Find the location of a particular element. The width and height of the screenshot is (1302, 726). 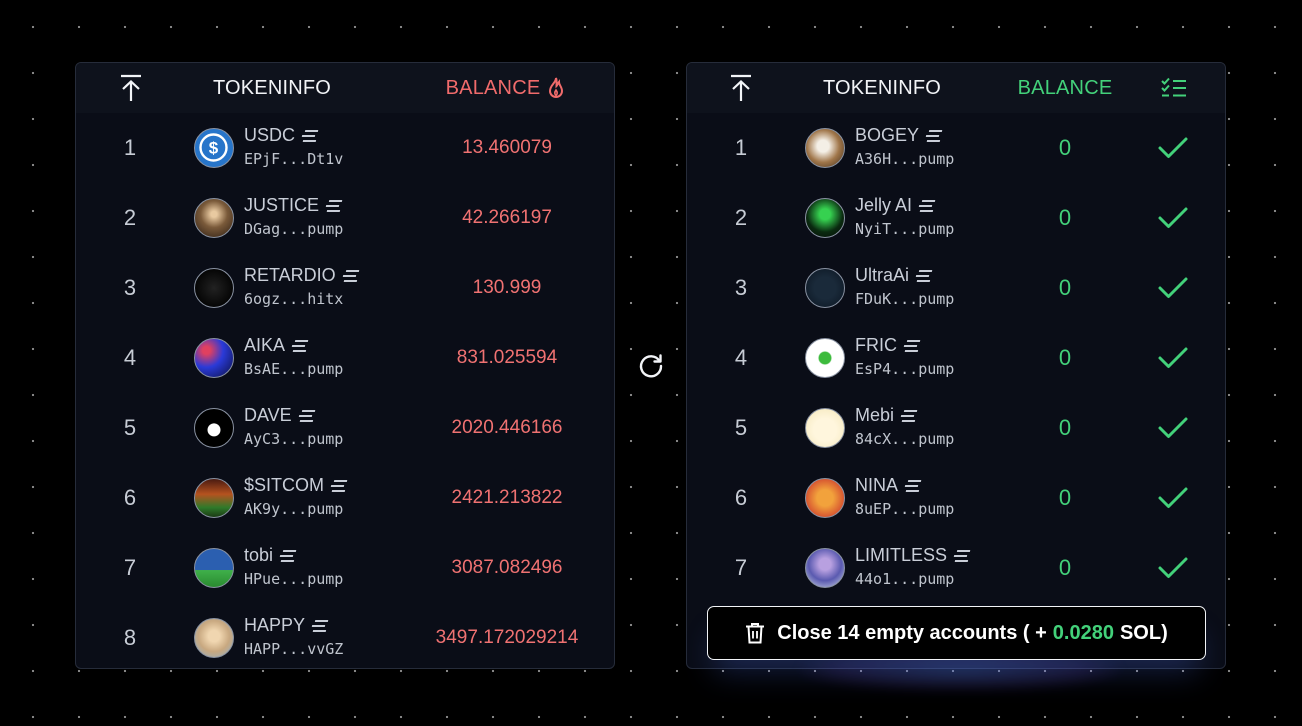

balance-sort-header: BALANCE is located at coordinates (506, 88).